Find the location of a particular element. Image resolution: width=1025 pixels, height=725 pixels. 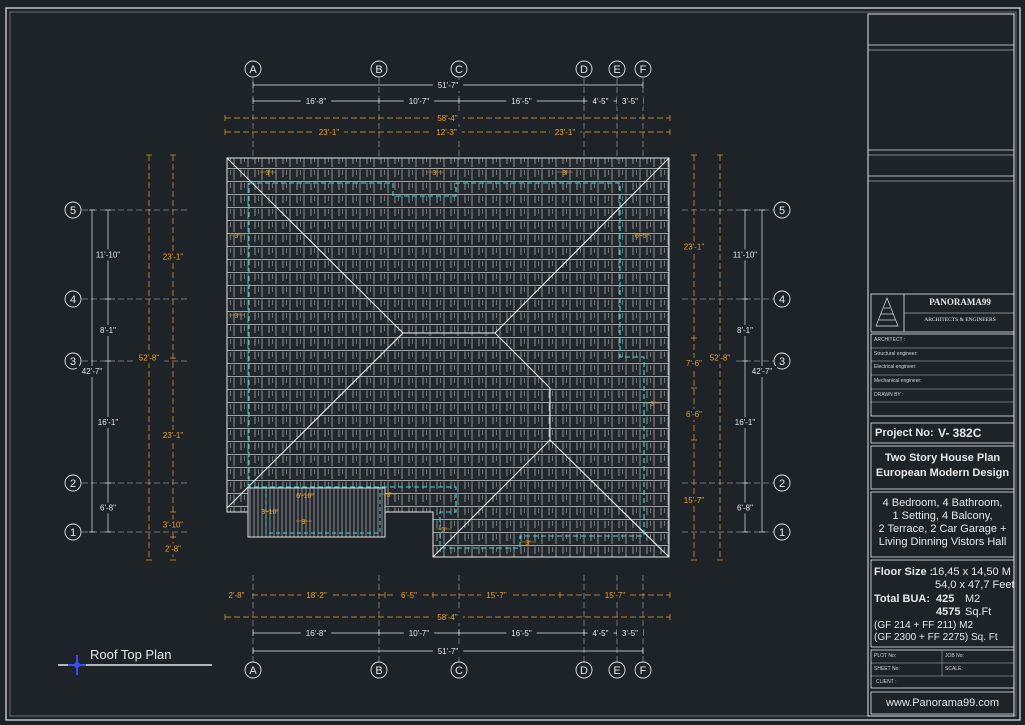

credit-mechanical: Mechanical engineer: is located at coordinates (898, 381).